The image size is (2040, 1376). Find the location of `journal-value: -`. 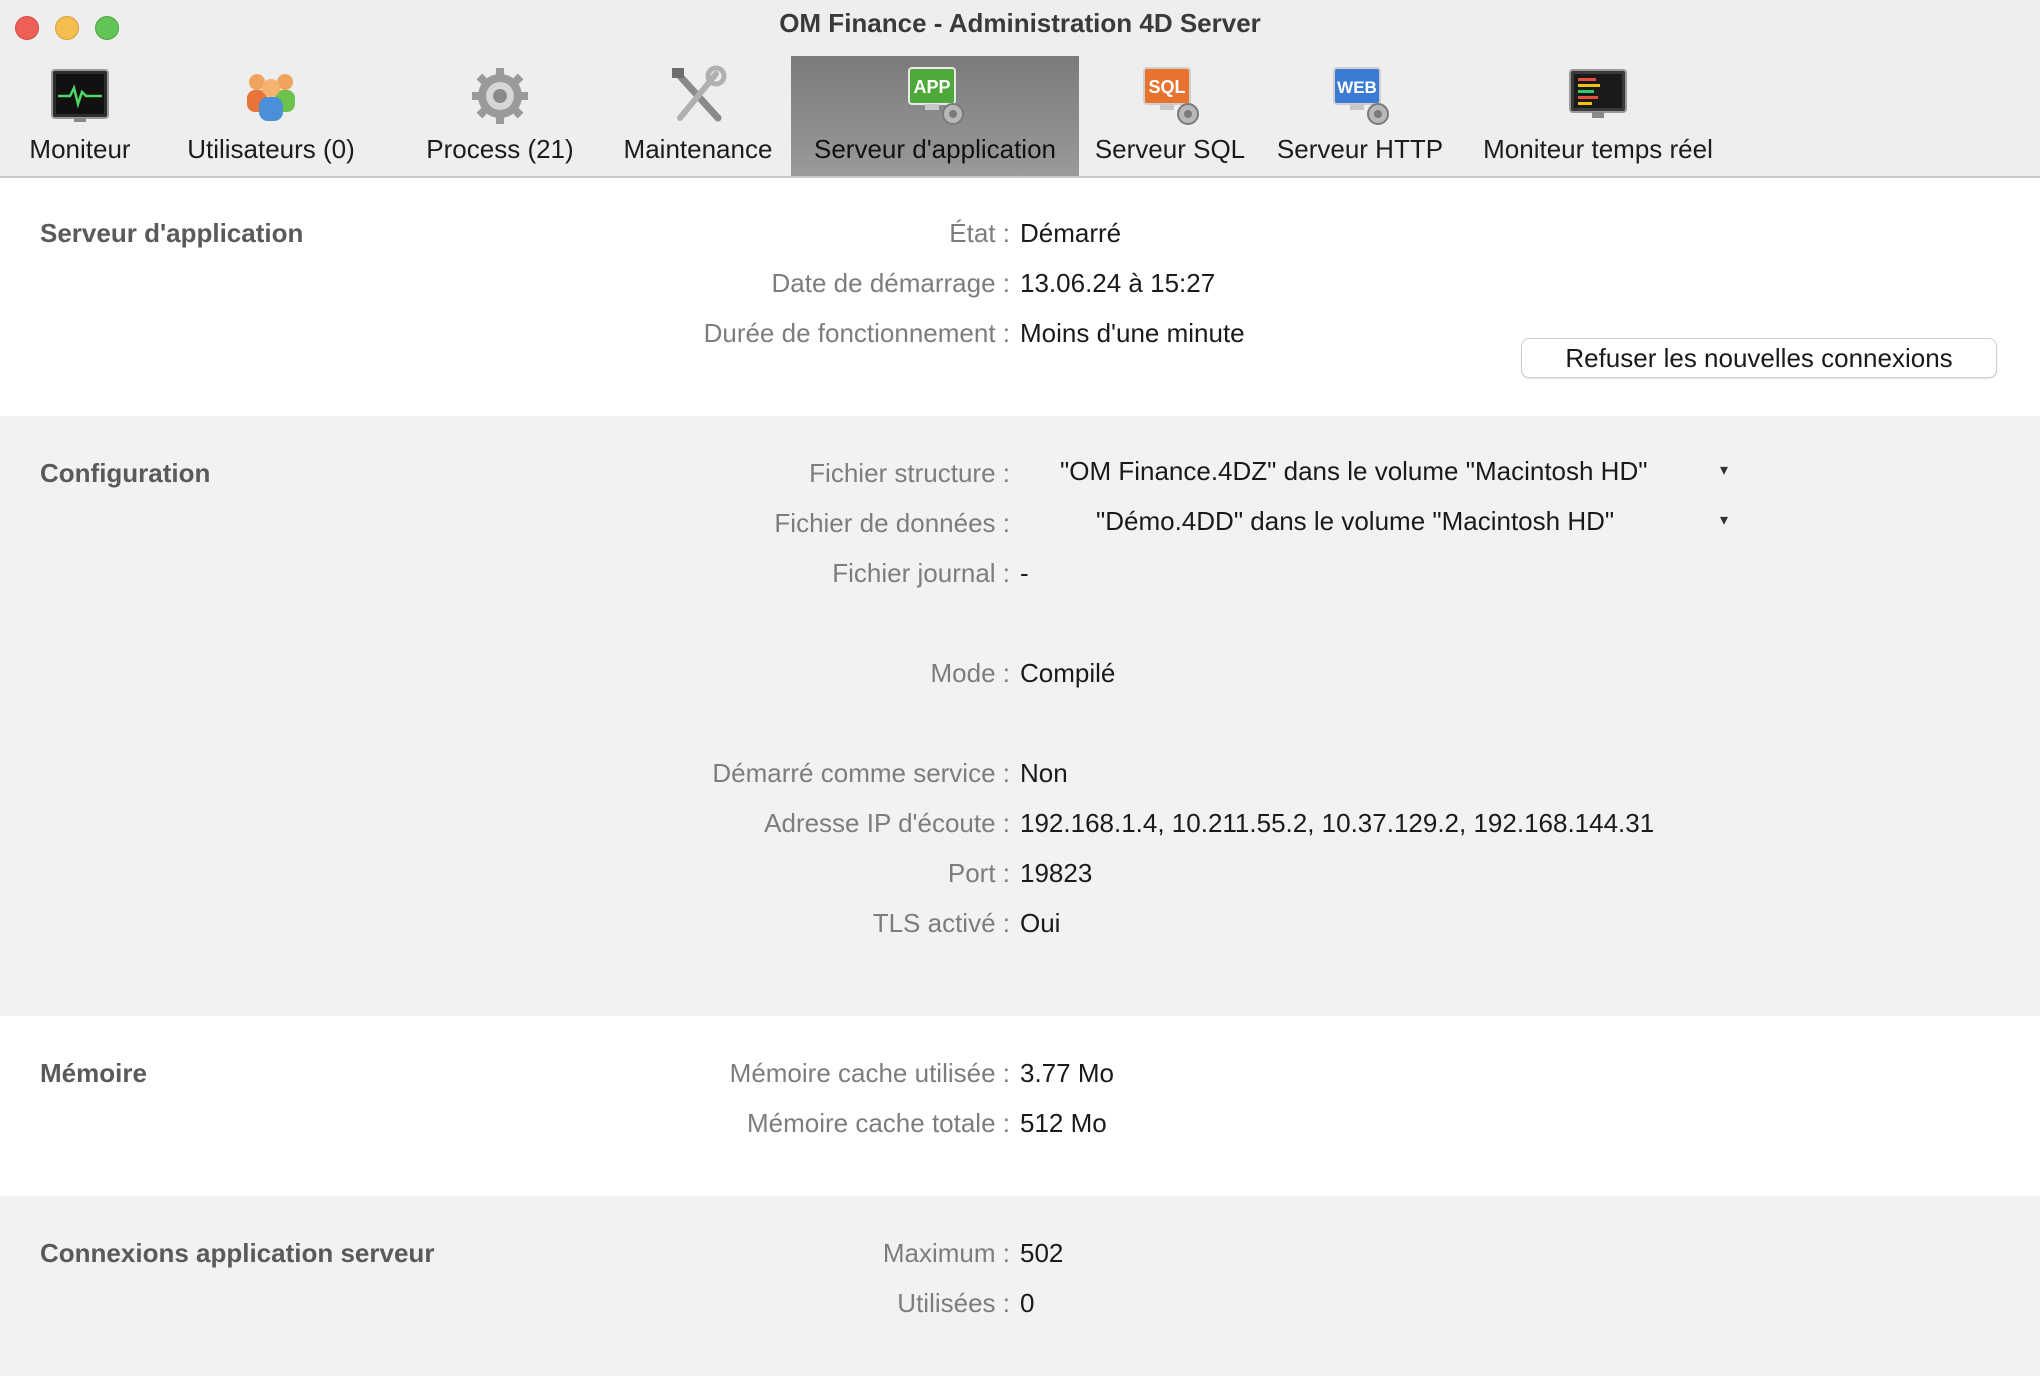

journal-value: - is located at coordinates (1024, 573).